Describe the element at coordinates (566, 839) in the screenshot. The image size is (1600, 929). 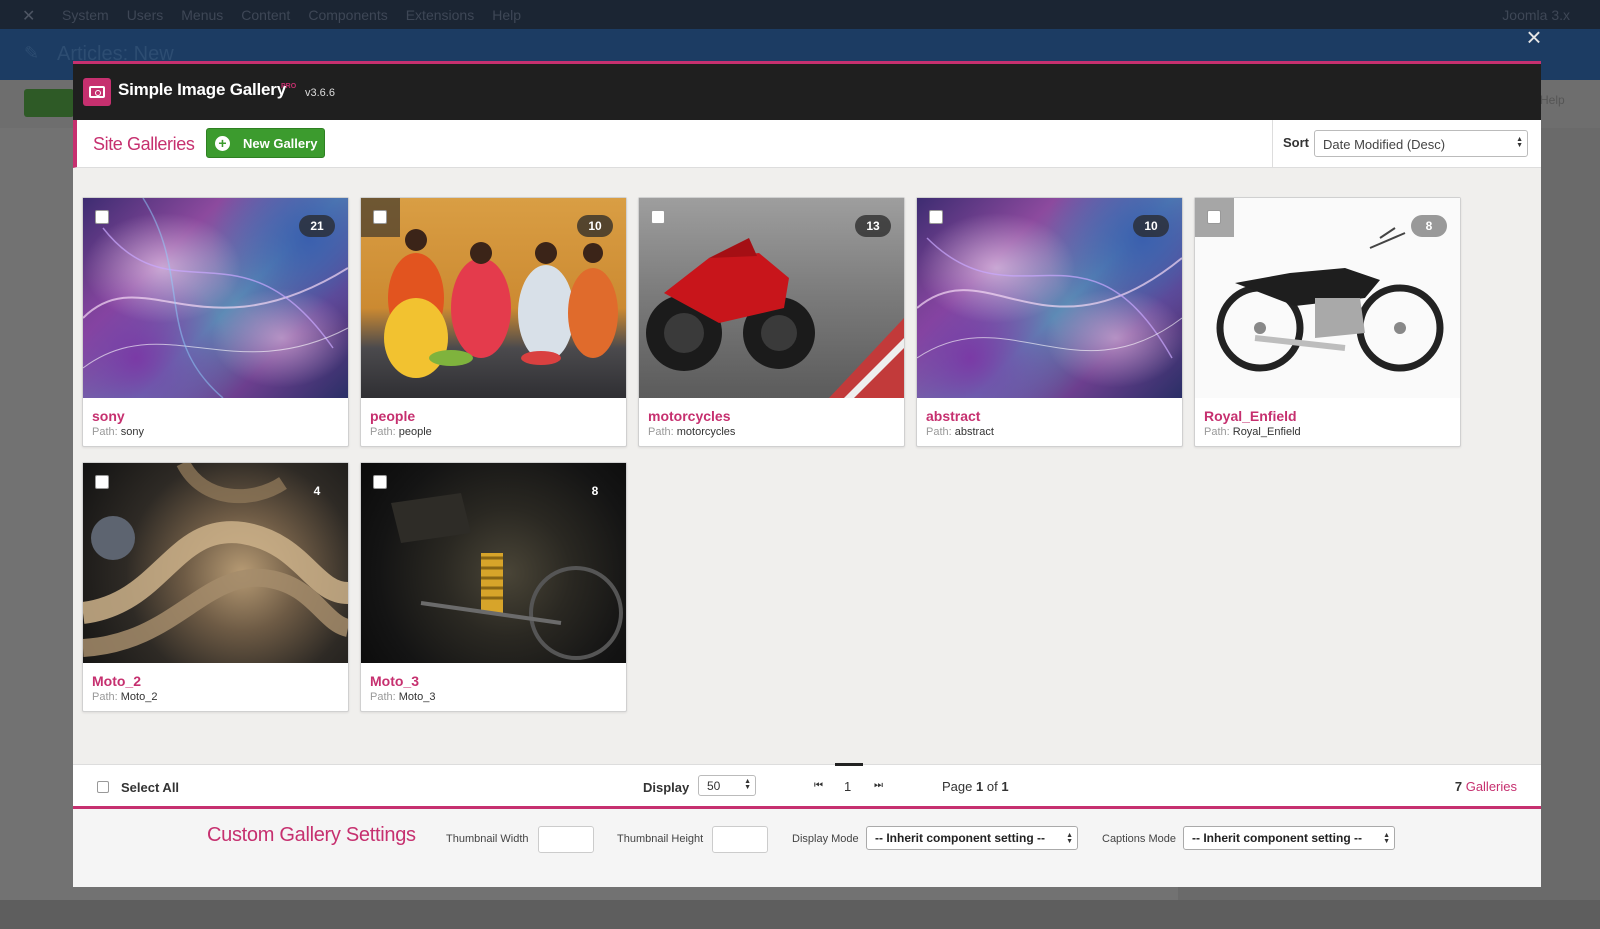
I see `thumb-width-input` at that location.